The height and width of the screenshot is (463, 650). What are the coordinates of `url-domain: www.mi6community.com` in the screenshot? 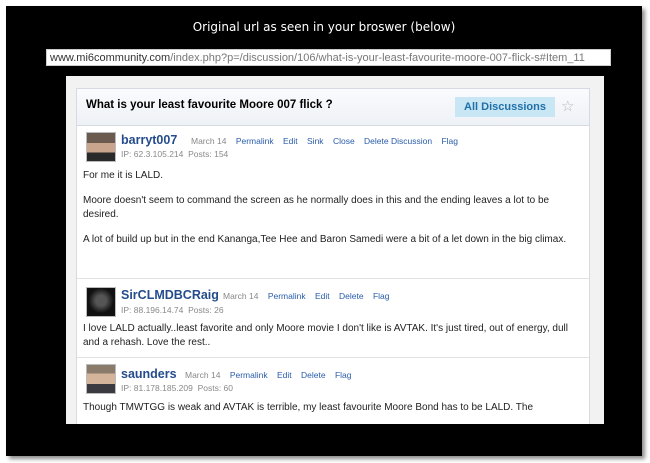 It's located at (110, 58).